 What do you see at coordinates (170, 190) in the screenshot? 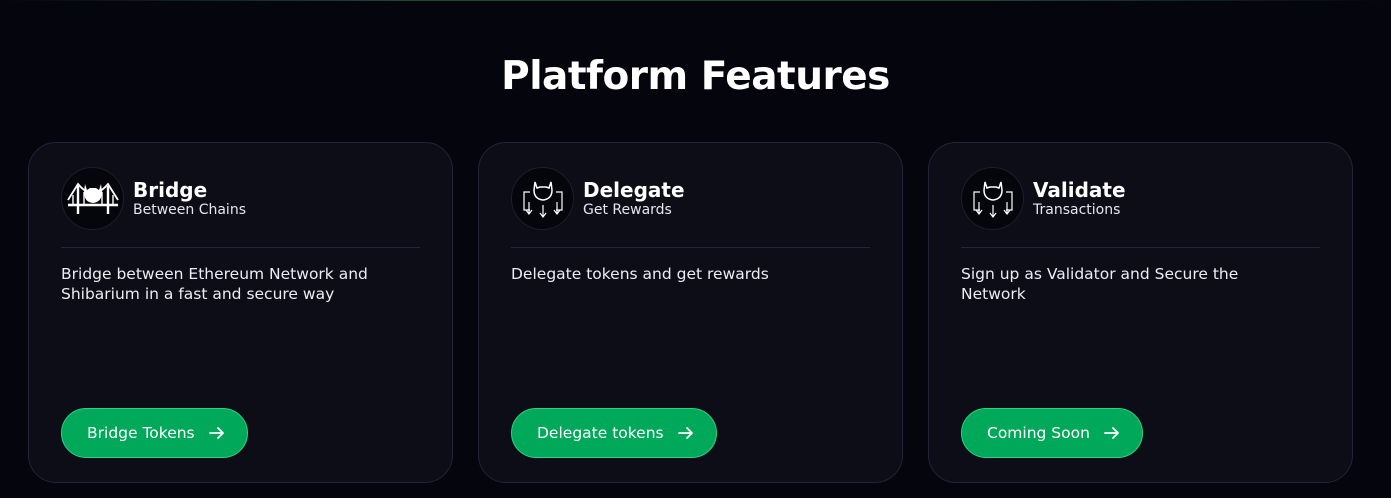
I see `card-title: Bridge` at bounding box center [170, 190].